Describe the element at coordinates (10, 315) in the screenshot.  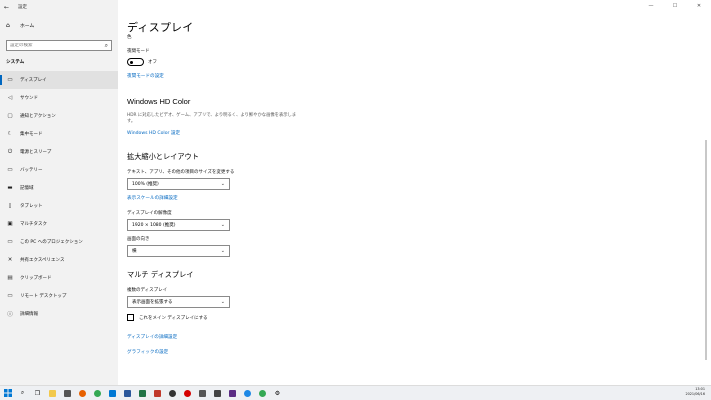
I see `info-icon: ⓘ` at that location.